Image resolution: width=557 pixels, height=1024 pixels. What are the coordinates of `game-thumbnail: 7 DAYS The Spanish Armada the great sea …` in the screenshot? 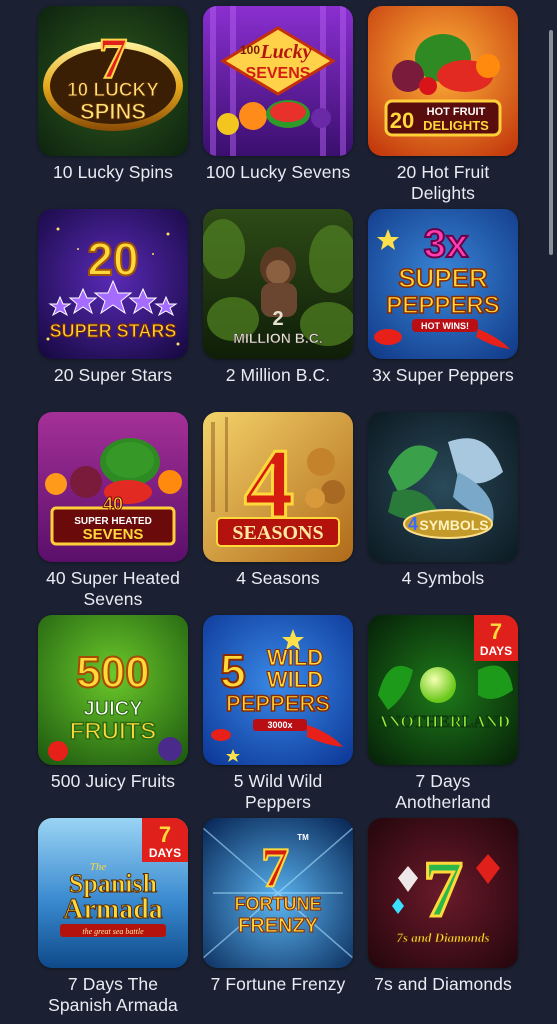 It's located at (113, 893).